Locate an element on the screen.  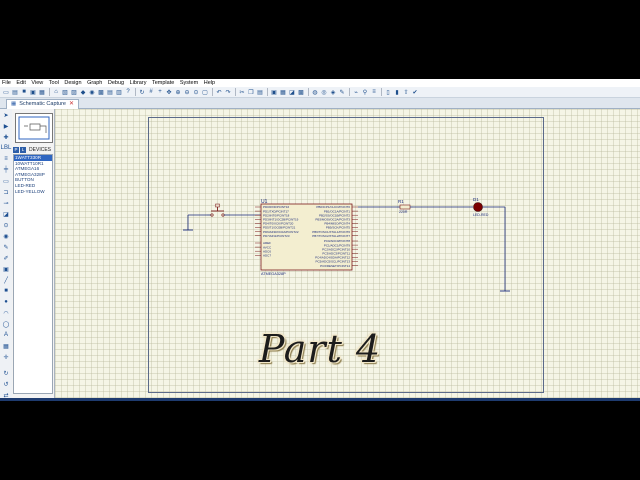
zoom-all-icon: ⊙ is located at coordinates (196, 92).